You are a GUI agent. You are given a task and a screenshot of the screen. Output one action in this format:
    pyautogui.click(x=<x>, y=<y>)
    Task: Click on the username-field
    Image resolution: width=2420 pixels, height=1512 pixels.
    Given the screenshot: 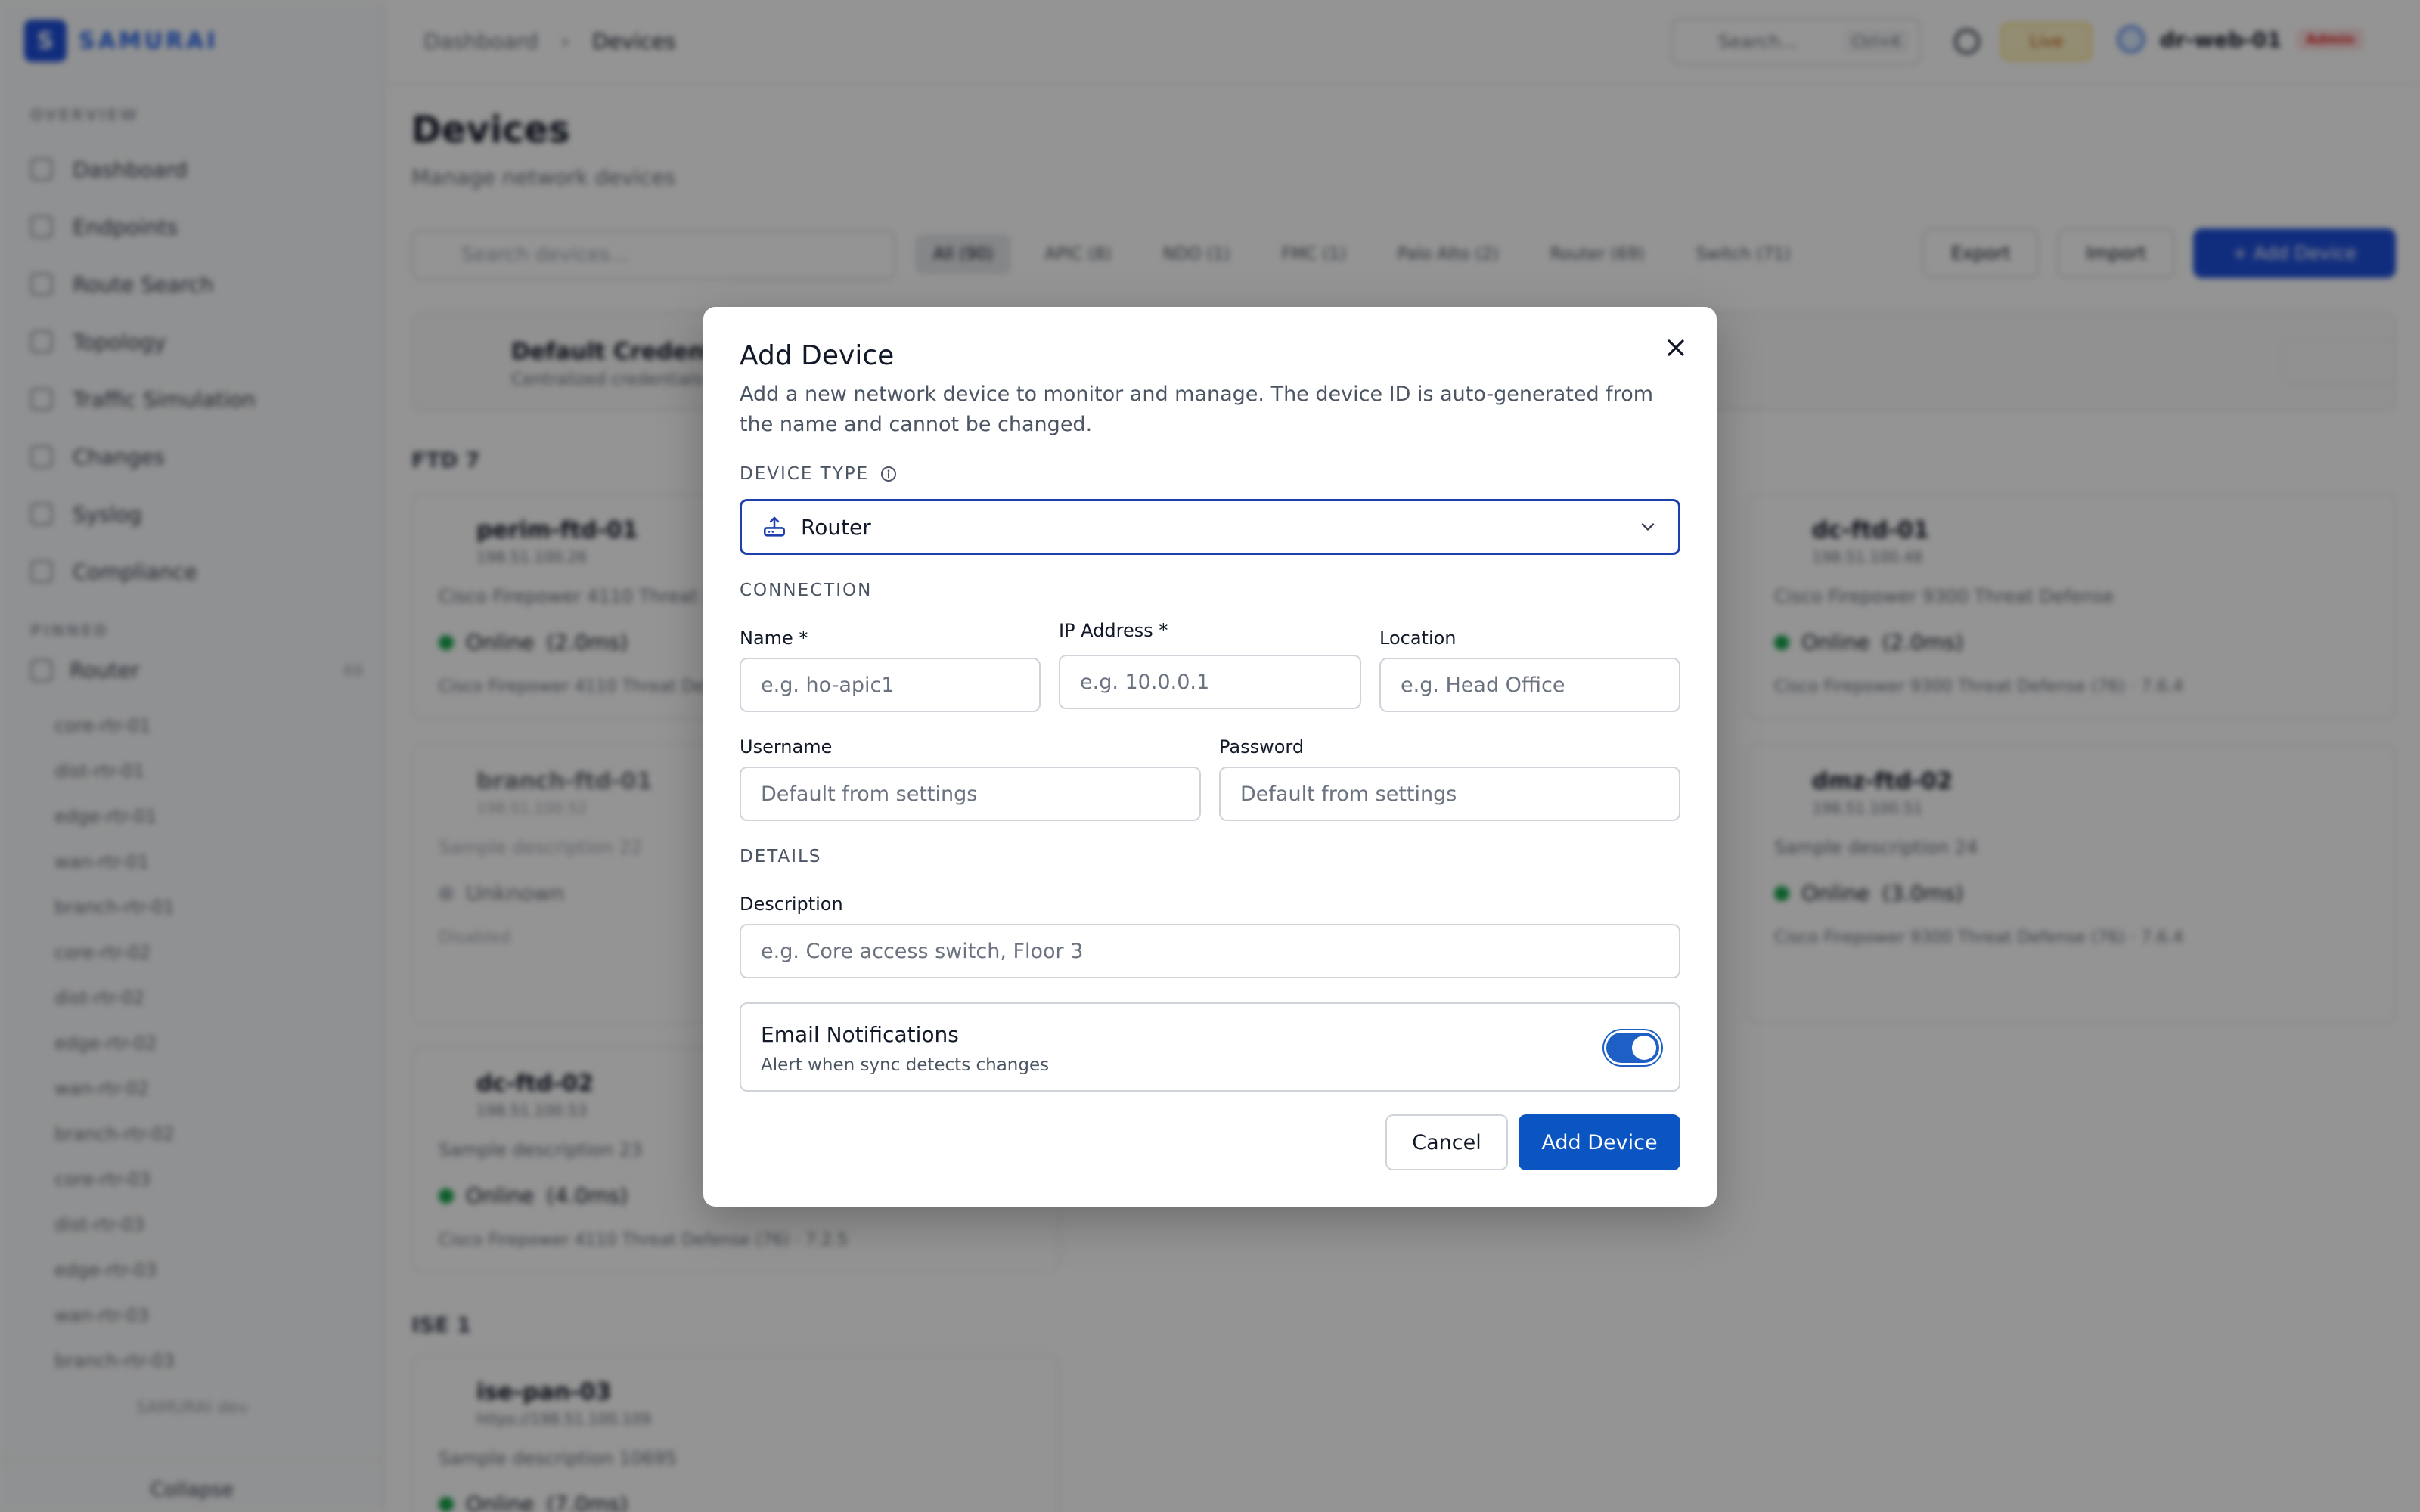 What is the action you would take?
    pyautogui.click(x=970, y=794)
    